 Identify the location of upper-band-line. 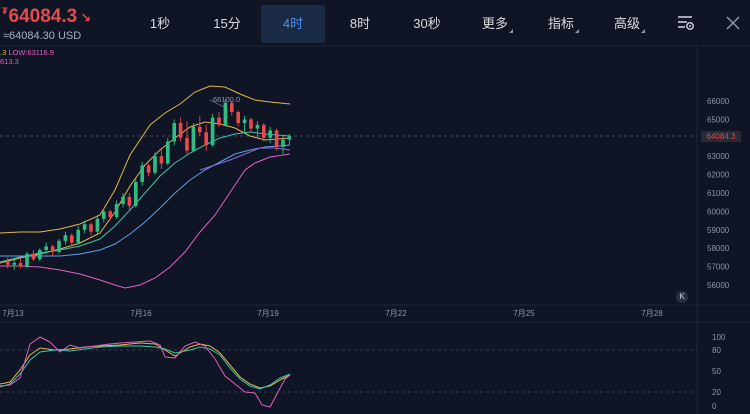
(145, 159).